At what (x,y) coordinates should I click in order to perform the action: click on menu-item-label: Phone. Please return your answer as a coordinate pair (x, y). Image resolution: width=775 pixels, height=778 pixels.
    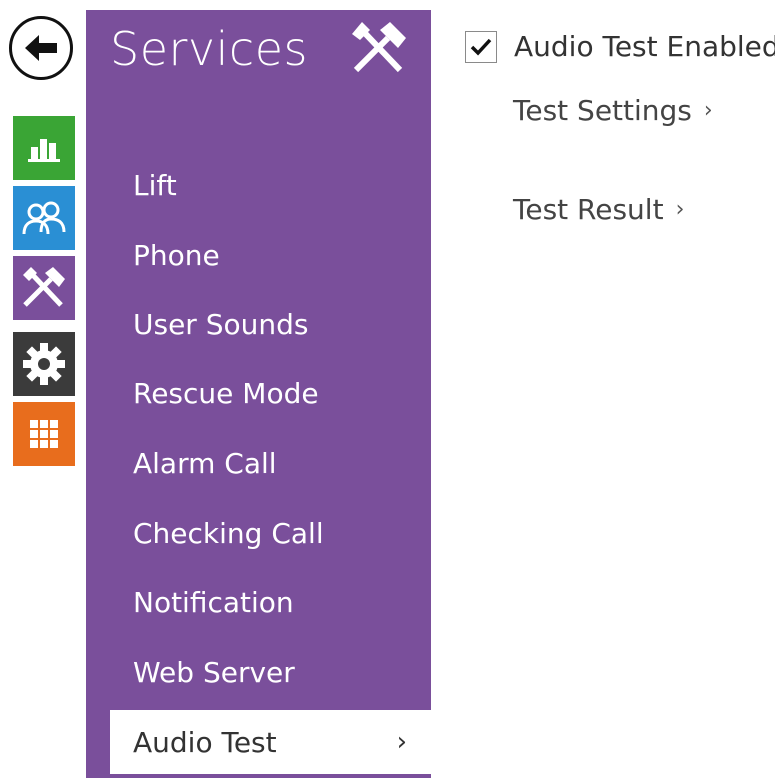
    Looking at the image, I should click on (176, 255).